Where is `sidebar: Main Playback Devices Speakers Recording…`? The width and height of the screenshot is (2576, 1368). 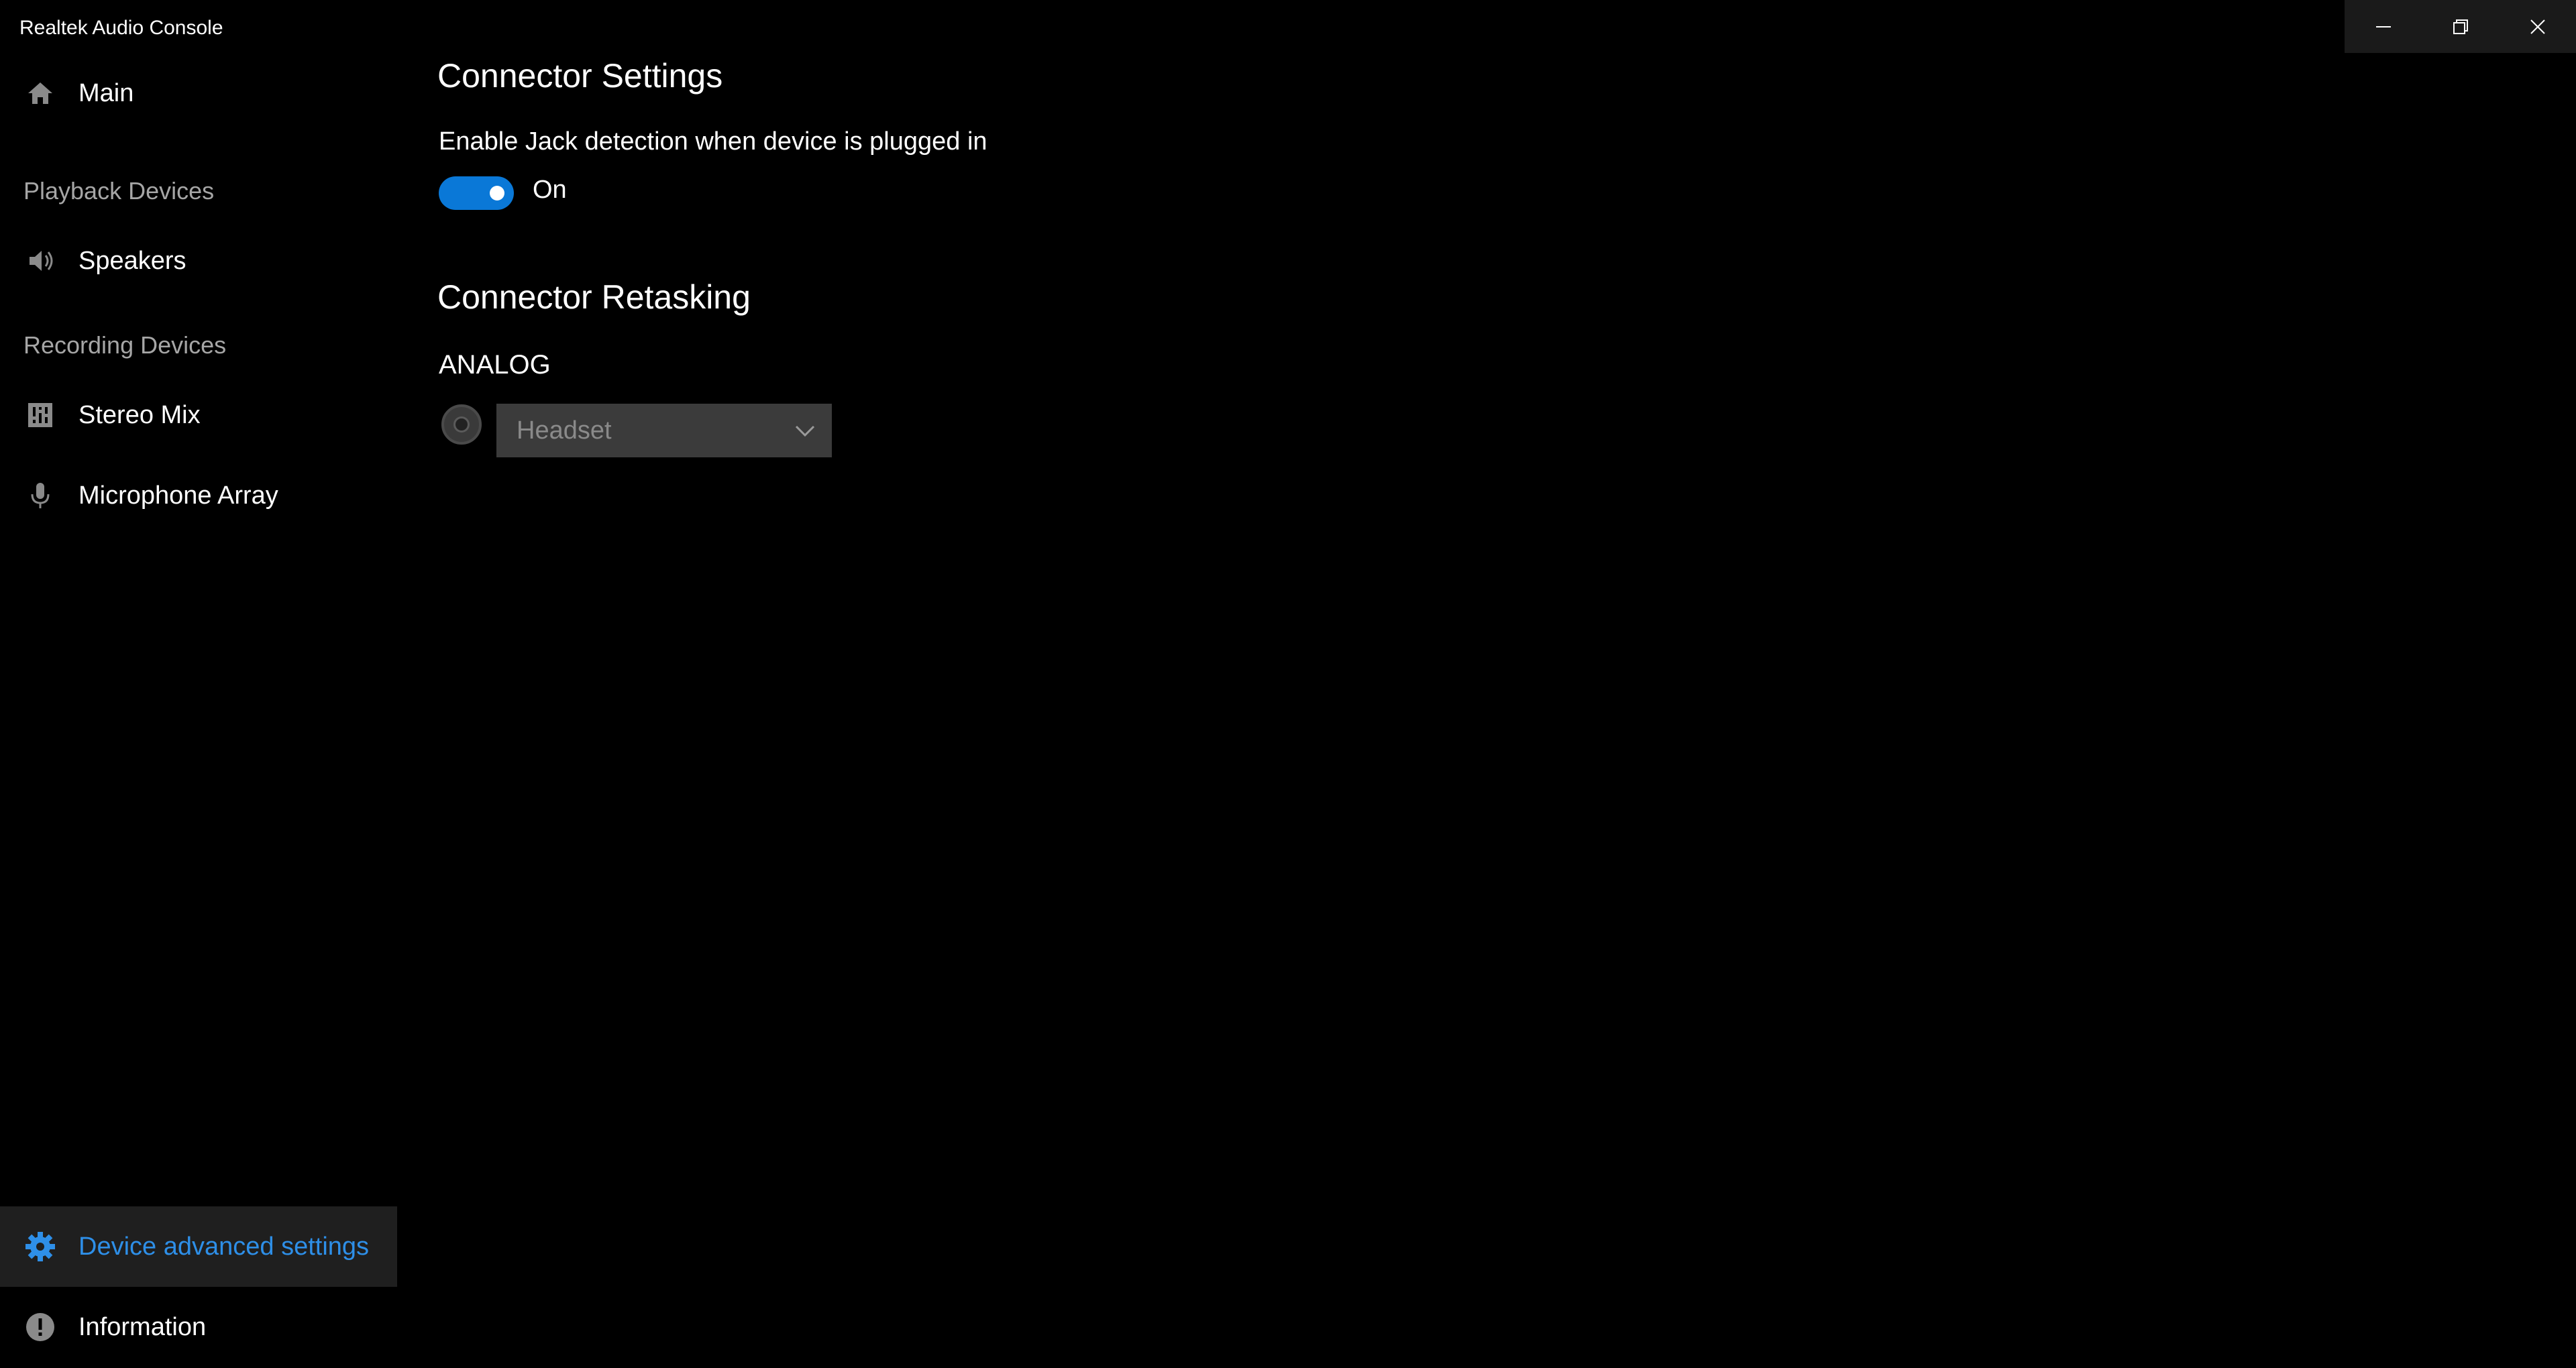
sidebar: Main Playback Devices Speakers Recording… is located at coordinates (198, 710).